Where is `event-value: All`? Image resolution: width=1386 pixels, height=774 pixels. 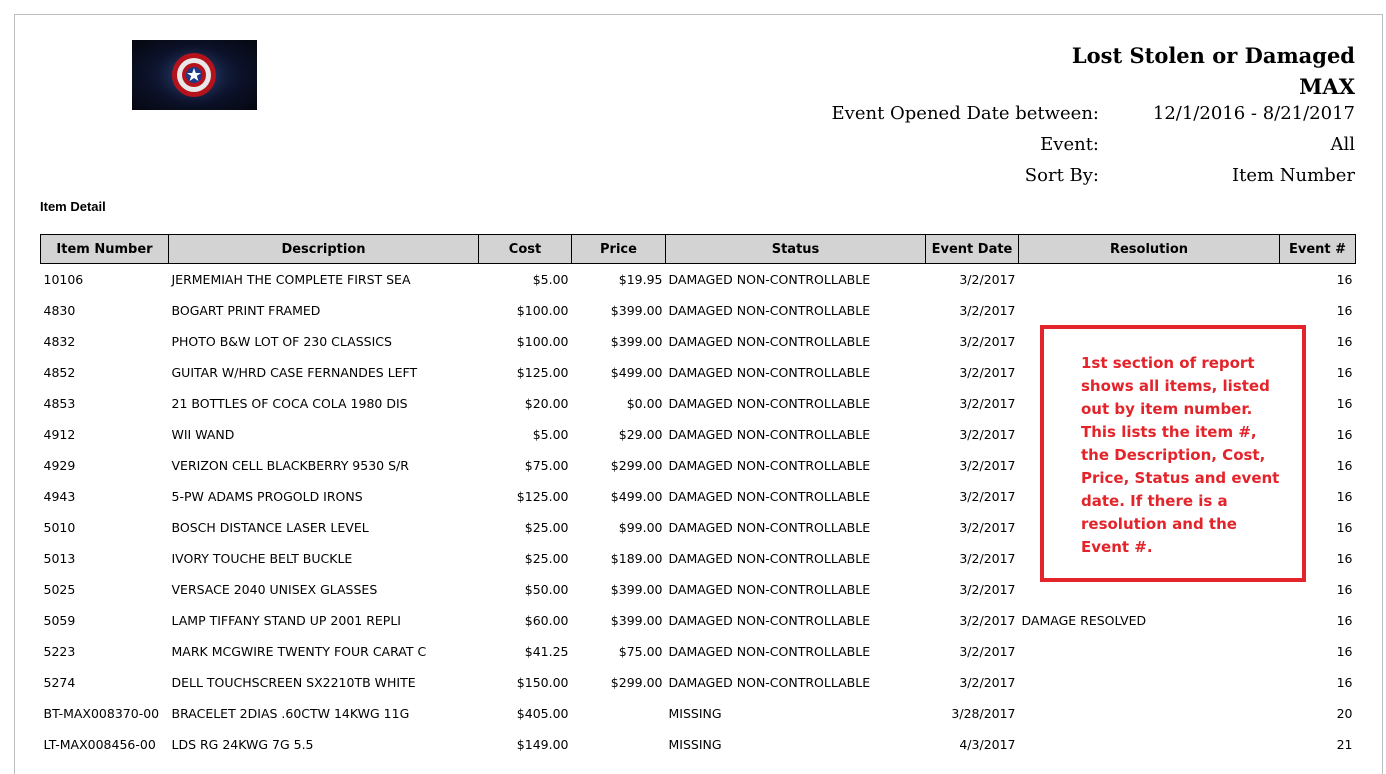 event-value: All is located at coordinates (1342, 144).